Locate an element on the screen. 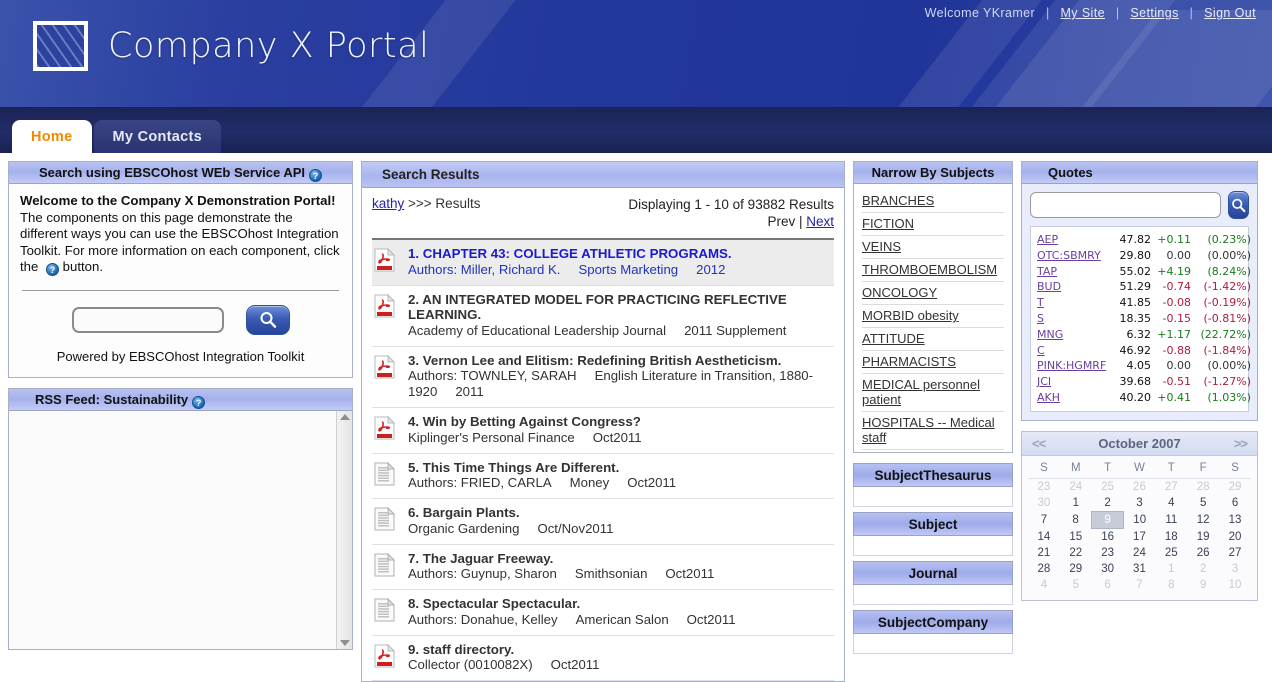 The height and width of the screenshot is (682, 1272). subject-item: THROMBOEMBOLISM is located at coordinates (933, 270).